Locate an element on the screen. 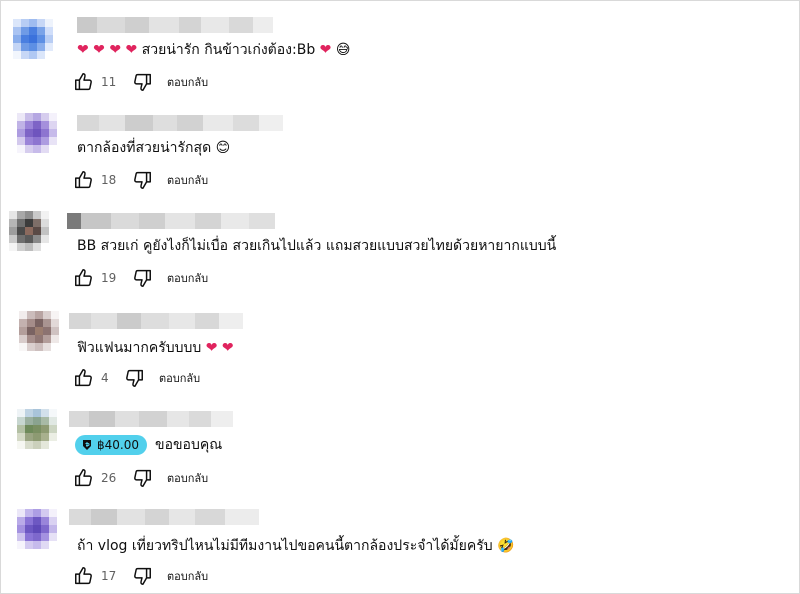 This screenshot has width=800, height=594. like-count: 19 is located at coordinates (109, 278).